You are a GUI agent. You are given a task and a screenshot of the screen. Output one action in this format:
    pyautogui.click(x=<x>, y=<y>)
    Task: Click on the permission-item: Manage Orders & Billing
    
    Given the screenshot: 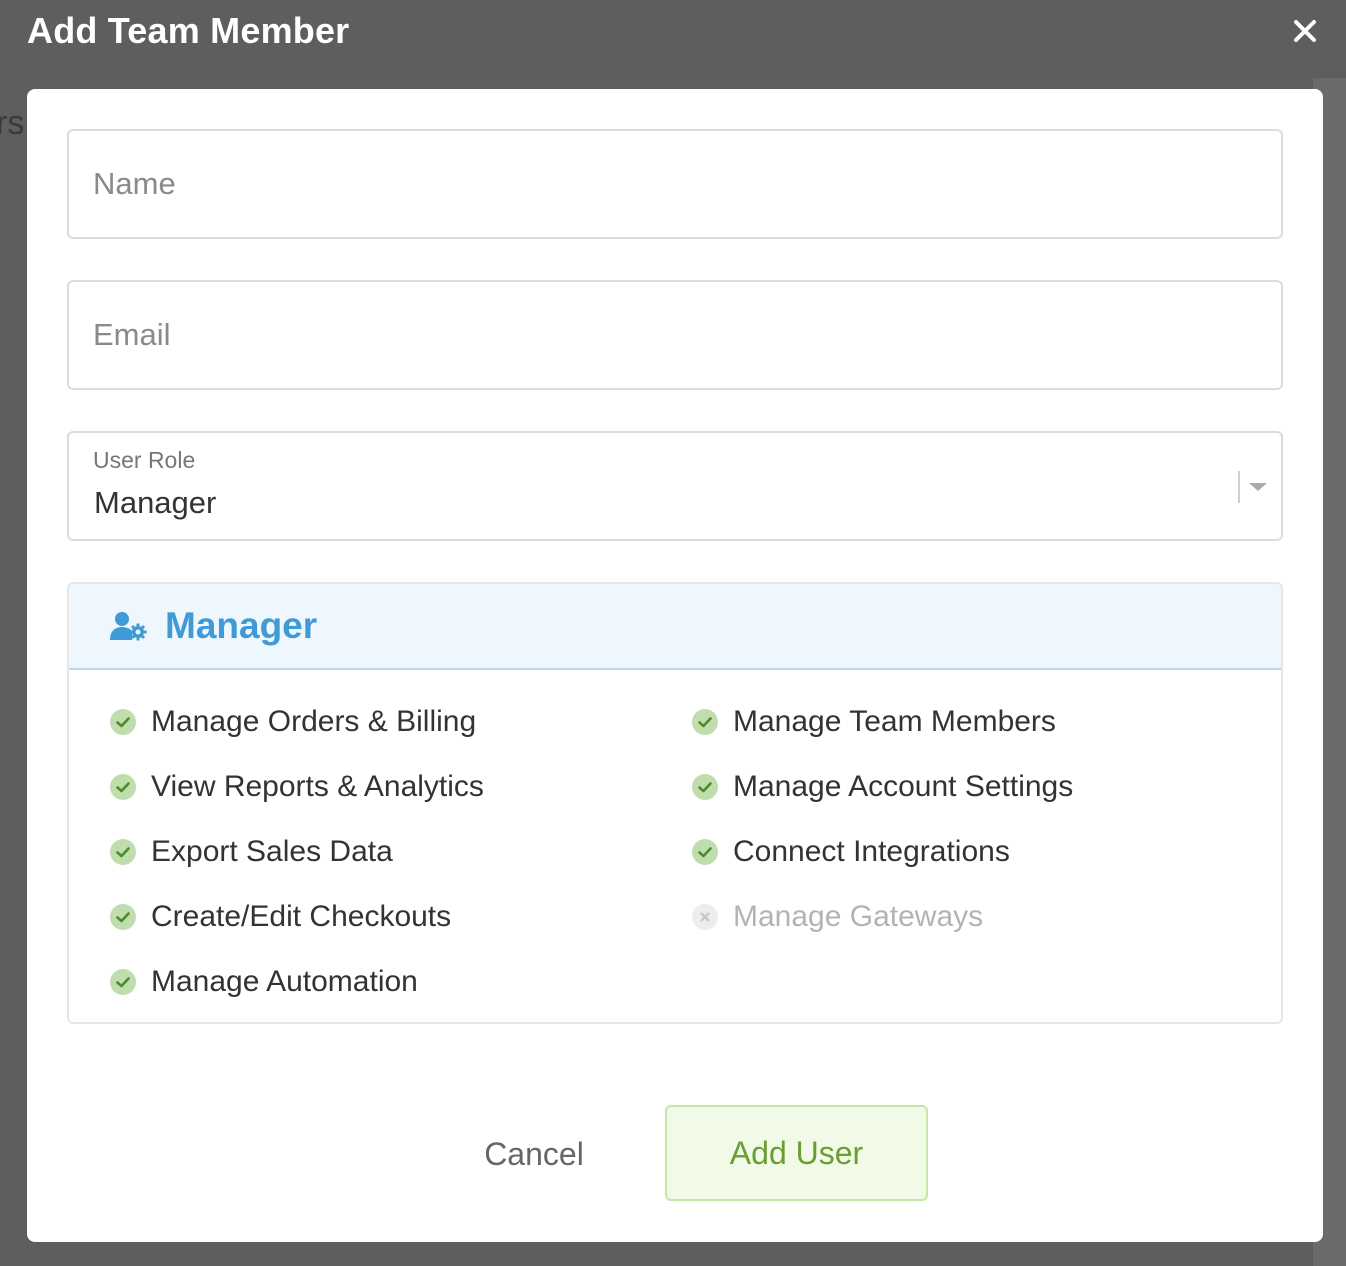 What is the action you would take?
    pyautogui.click(x=292, y=722)
    